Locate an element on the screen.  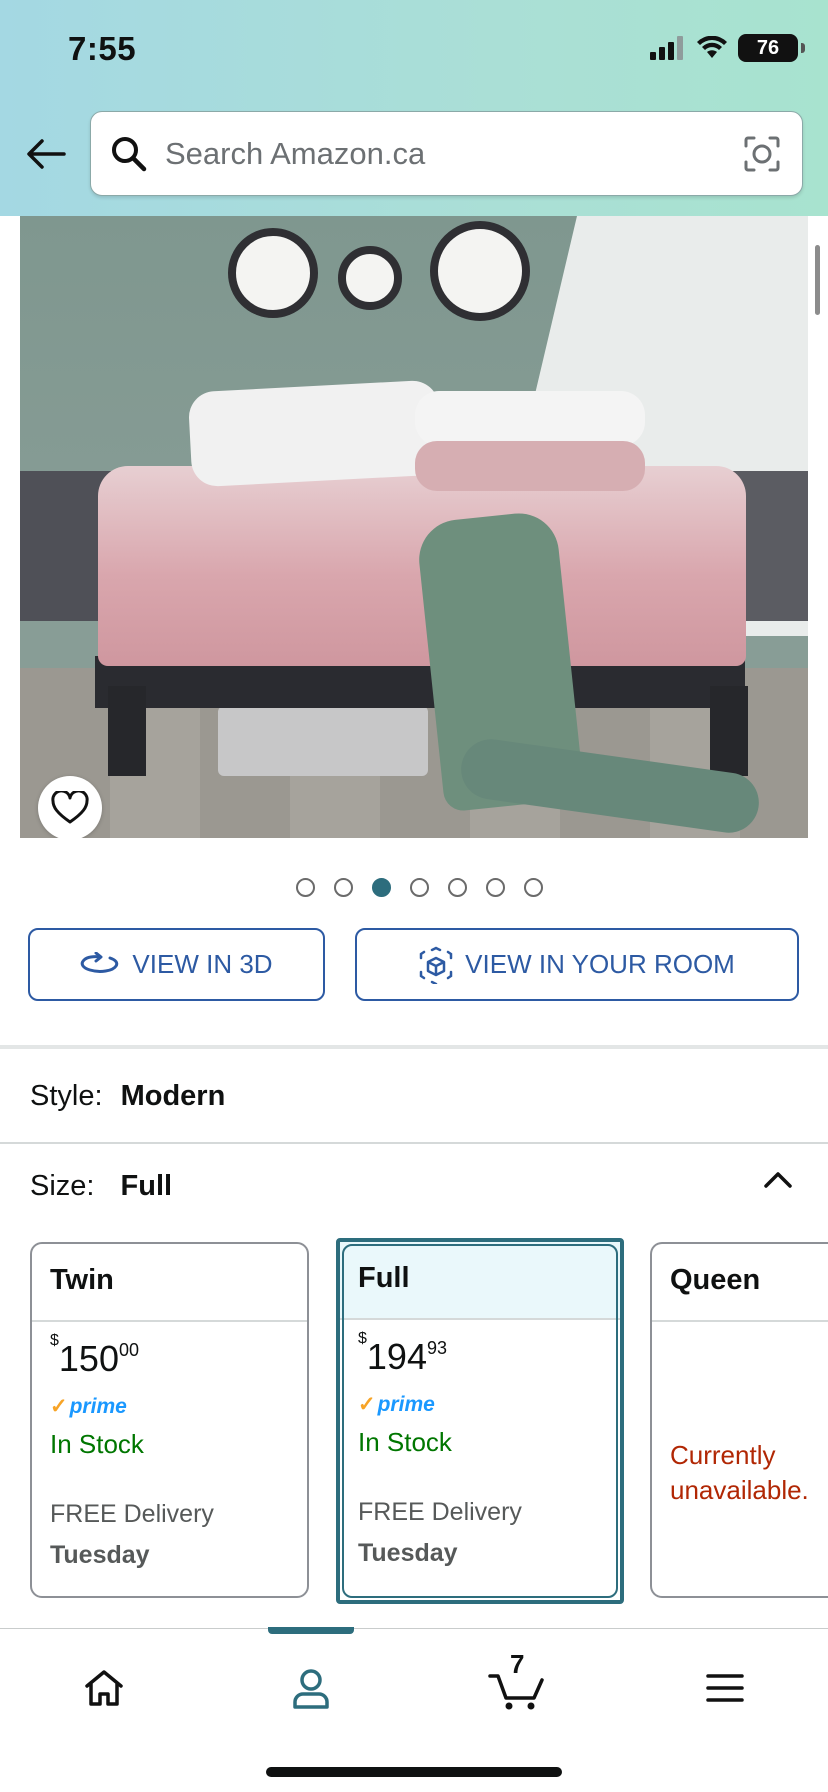
ar-cube-icon is located at coordinates (436, 965).